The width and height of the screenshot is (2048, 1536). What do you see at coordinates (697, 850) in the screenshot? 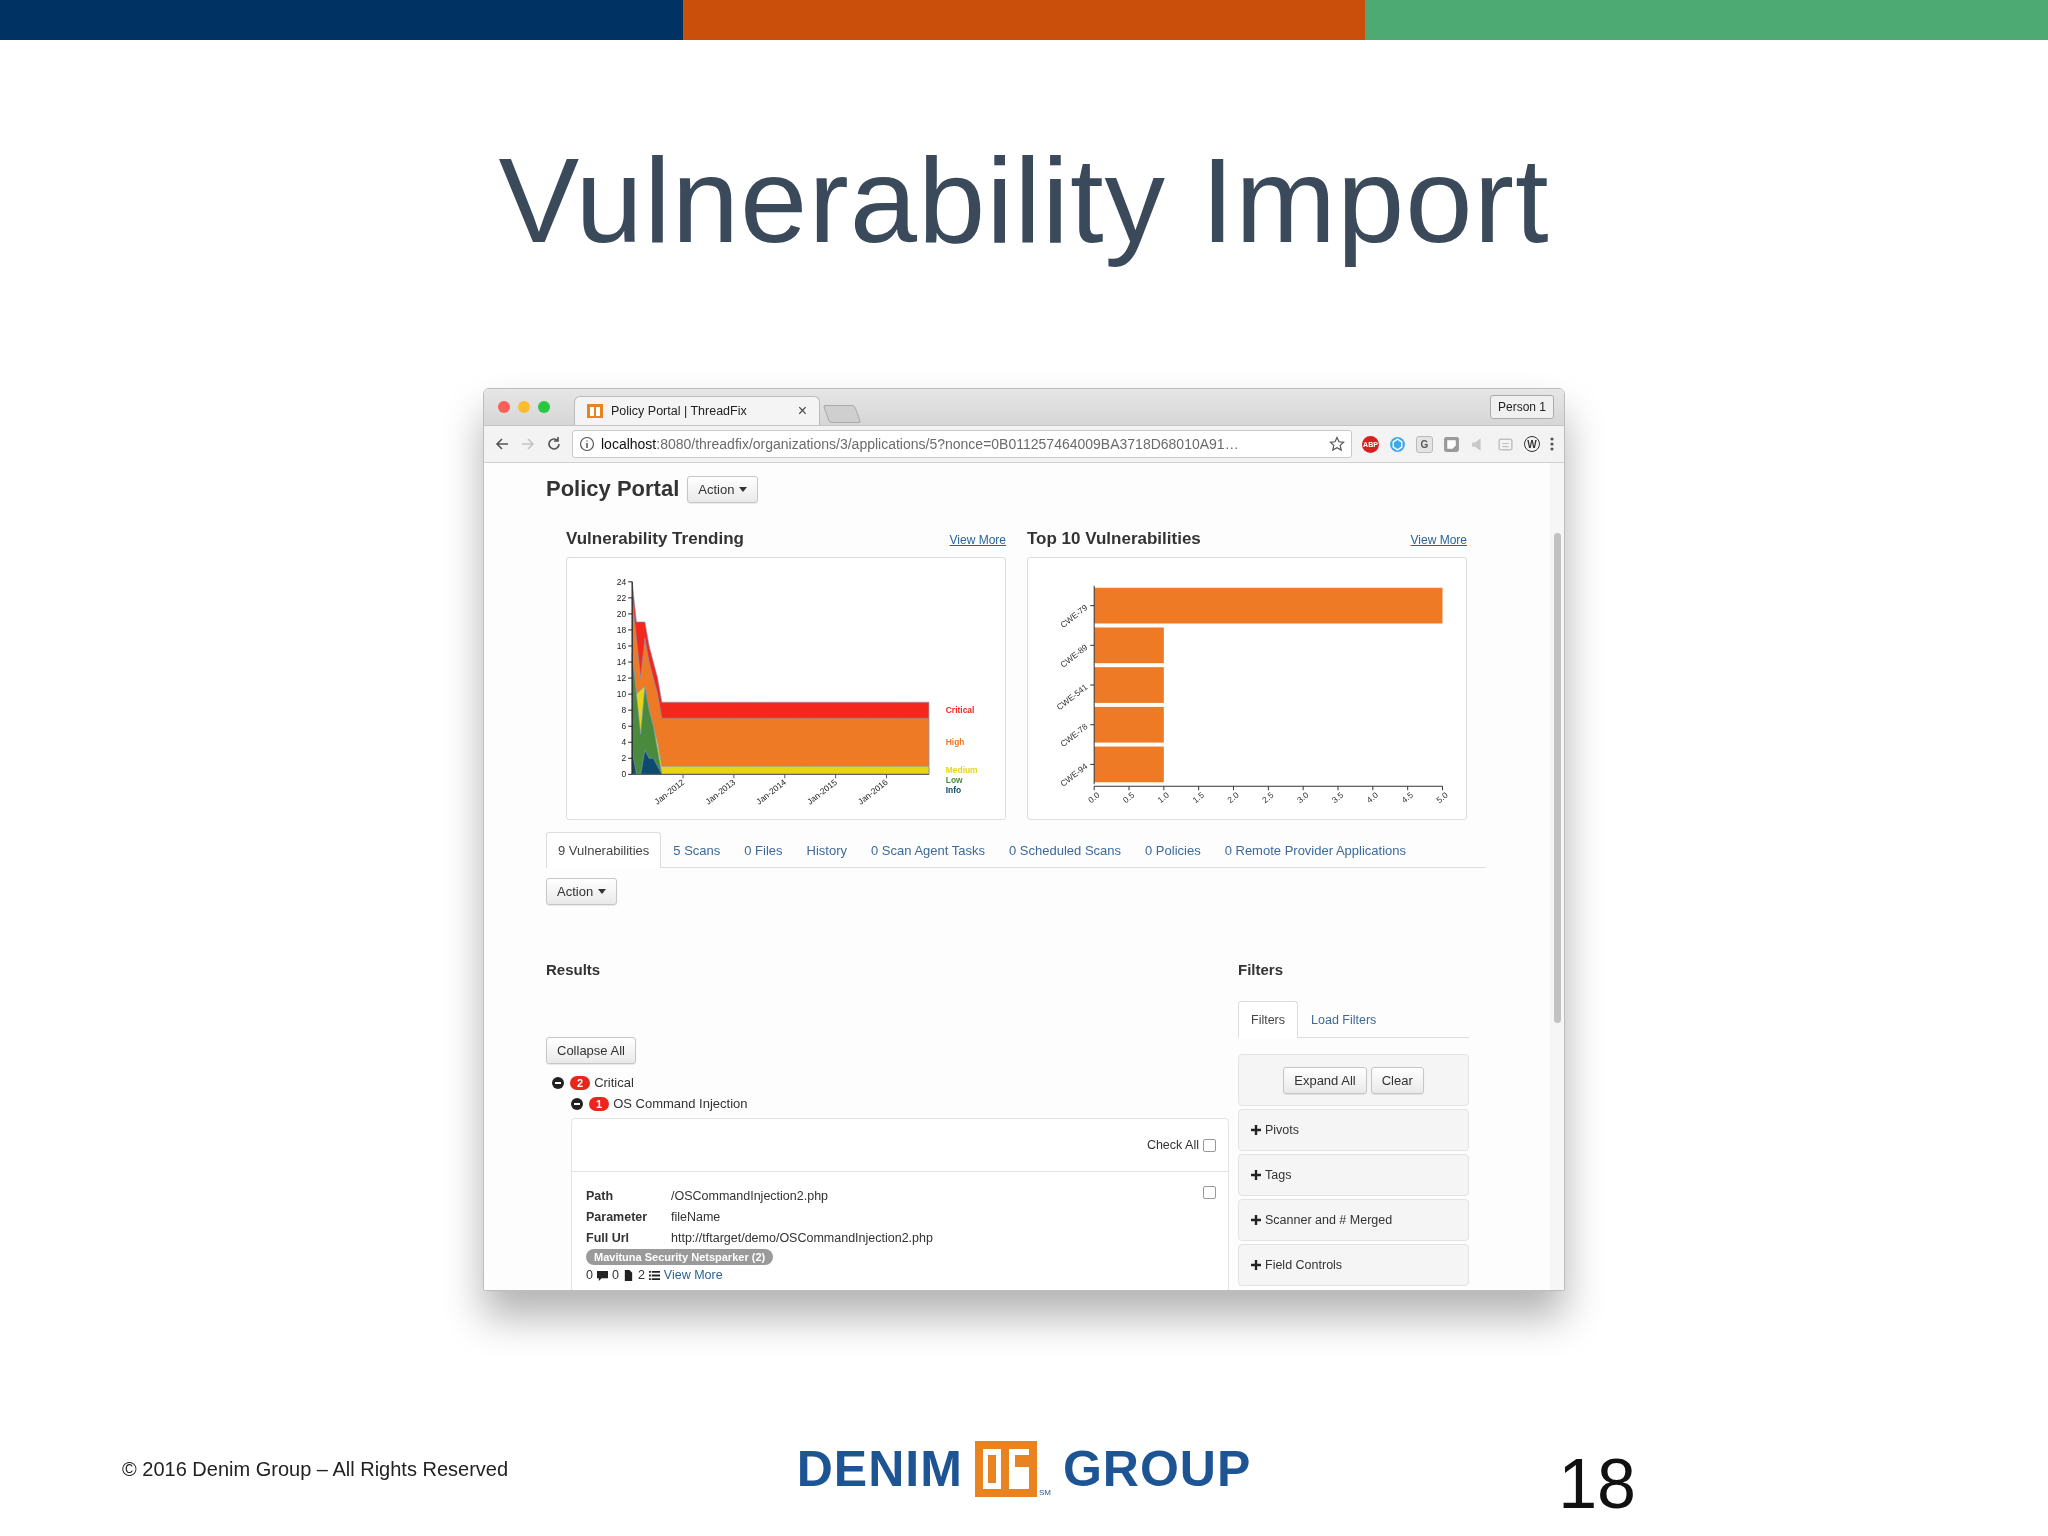
I see `tab: 5 Scans` at bounding box center [697, 850].